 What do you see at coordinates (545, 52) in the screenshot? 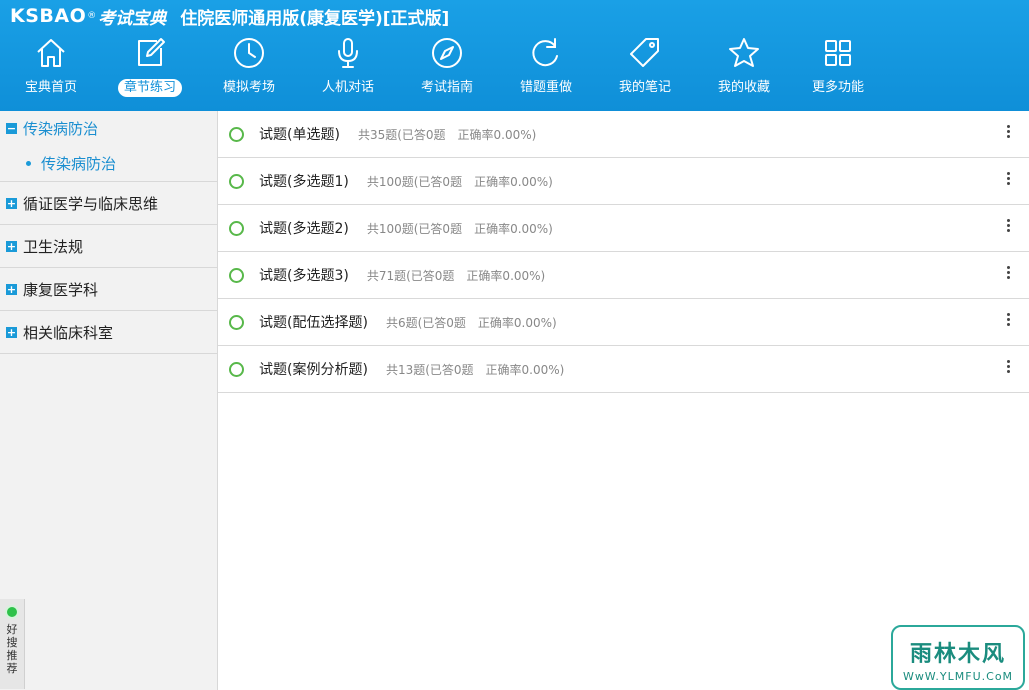
I see `refresh-icon` at bounding box center [545, 52].